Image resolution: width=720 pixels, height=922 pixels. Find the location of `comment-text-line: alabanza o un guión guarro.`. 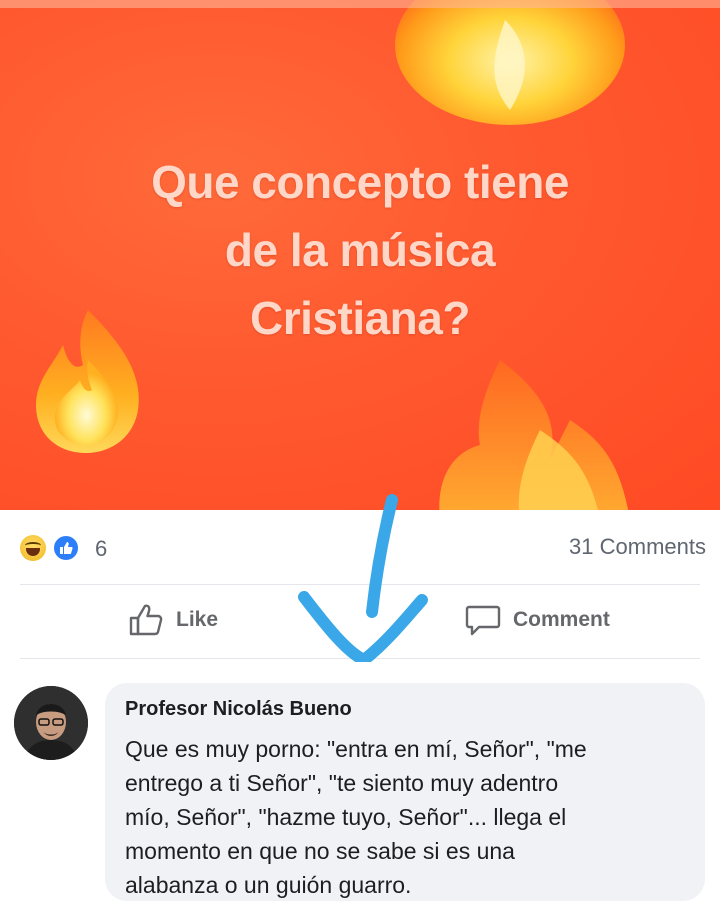

comment-text-line: alabanza o un guión guarro. is located at coordinates (268, 885).